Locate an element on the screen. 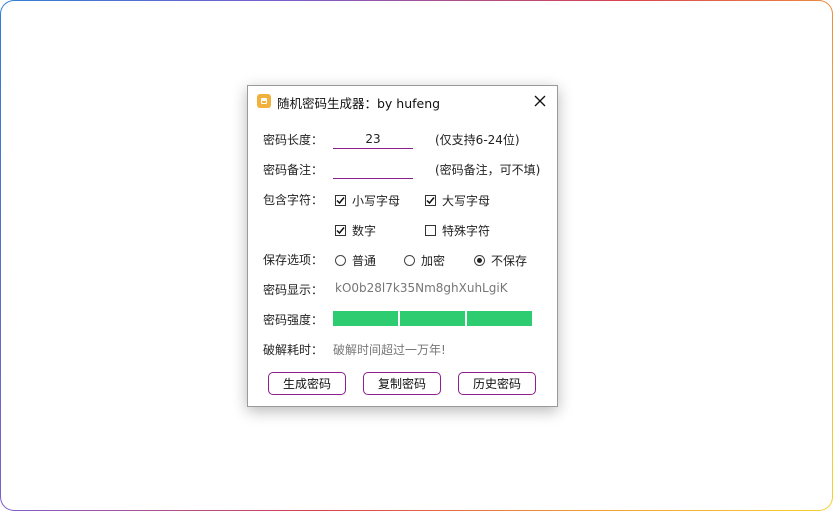 This screenshot has width=833, height=511. length-hint: (仅支持6-24位) is located at coordinates (477, 140).